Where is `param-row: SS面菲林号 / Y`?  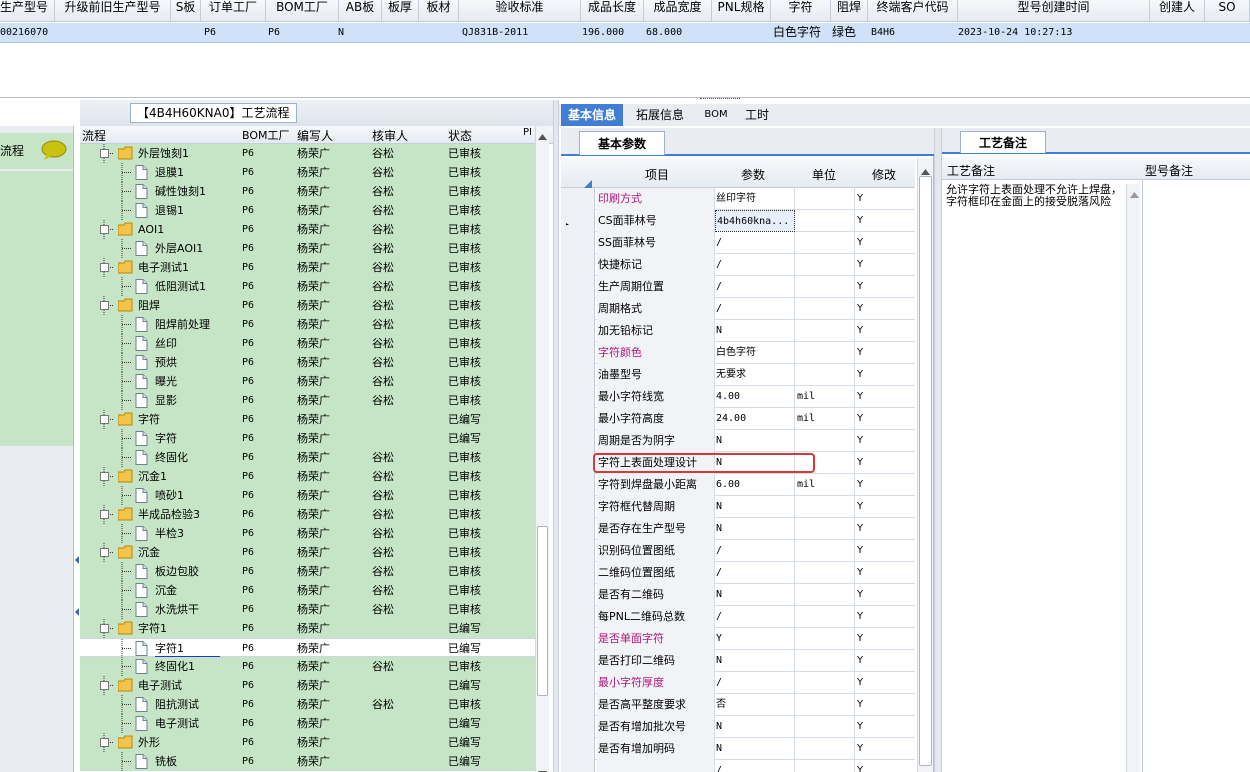
param-row: SS面菲林号 / Y is located at coordinates (738, 243).